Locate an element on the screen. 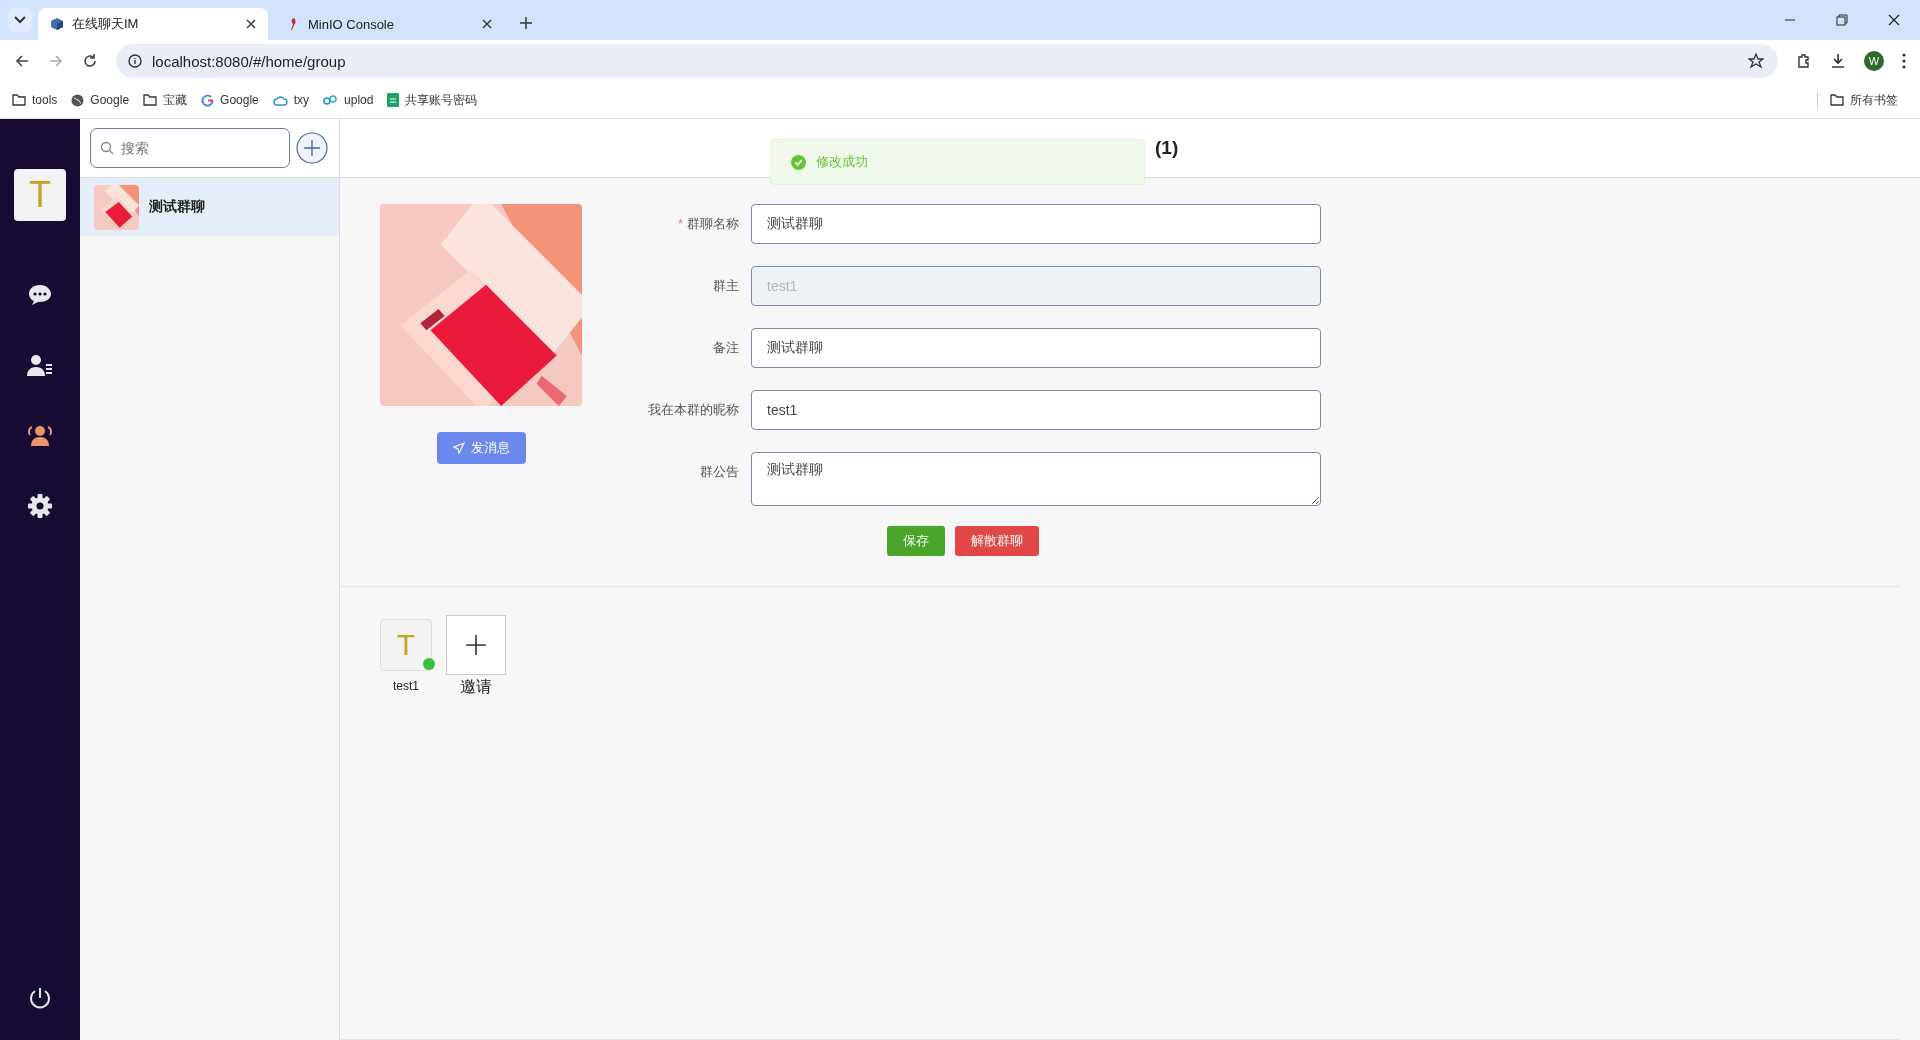 Image resolution: width=1920 pixels, height=1040 pixels. restore-icon is located at coordinates (1842, 20).